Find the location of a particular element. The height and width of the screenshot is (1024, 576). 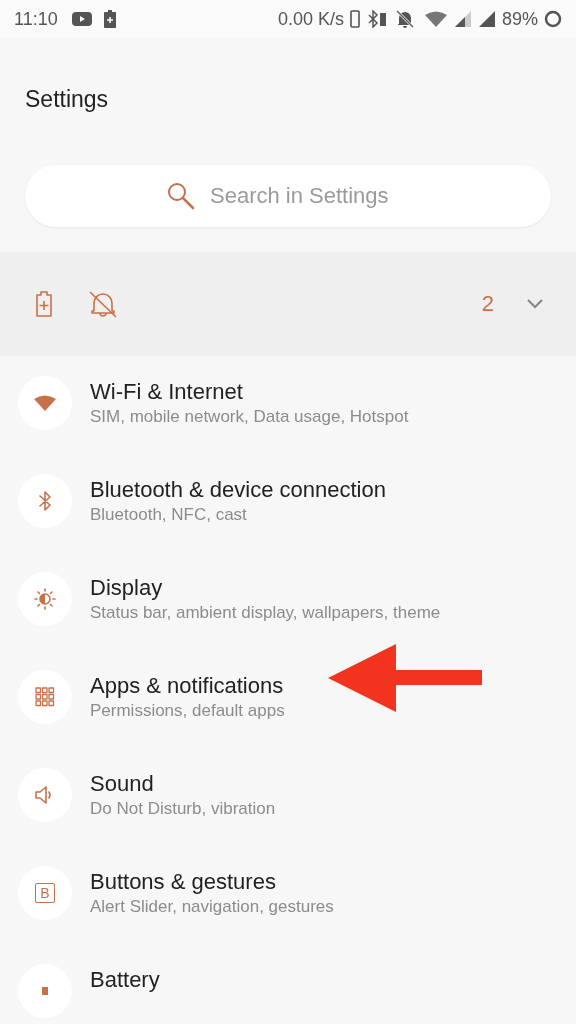

setting-title: Display is located at coordinates (265, 587).